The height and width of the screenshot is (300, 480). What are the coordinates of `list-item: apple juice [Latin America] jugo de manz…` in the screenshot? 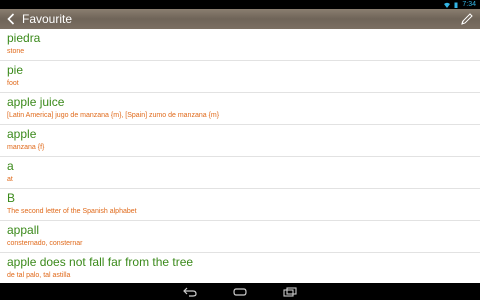 It's located at (240, 109).